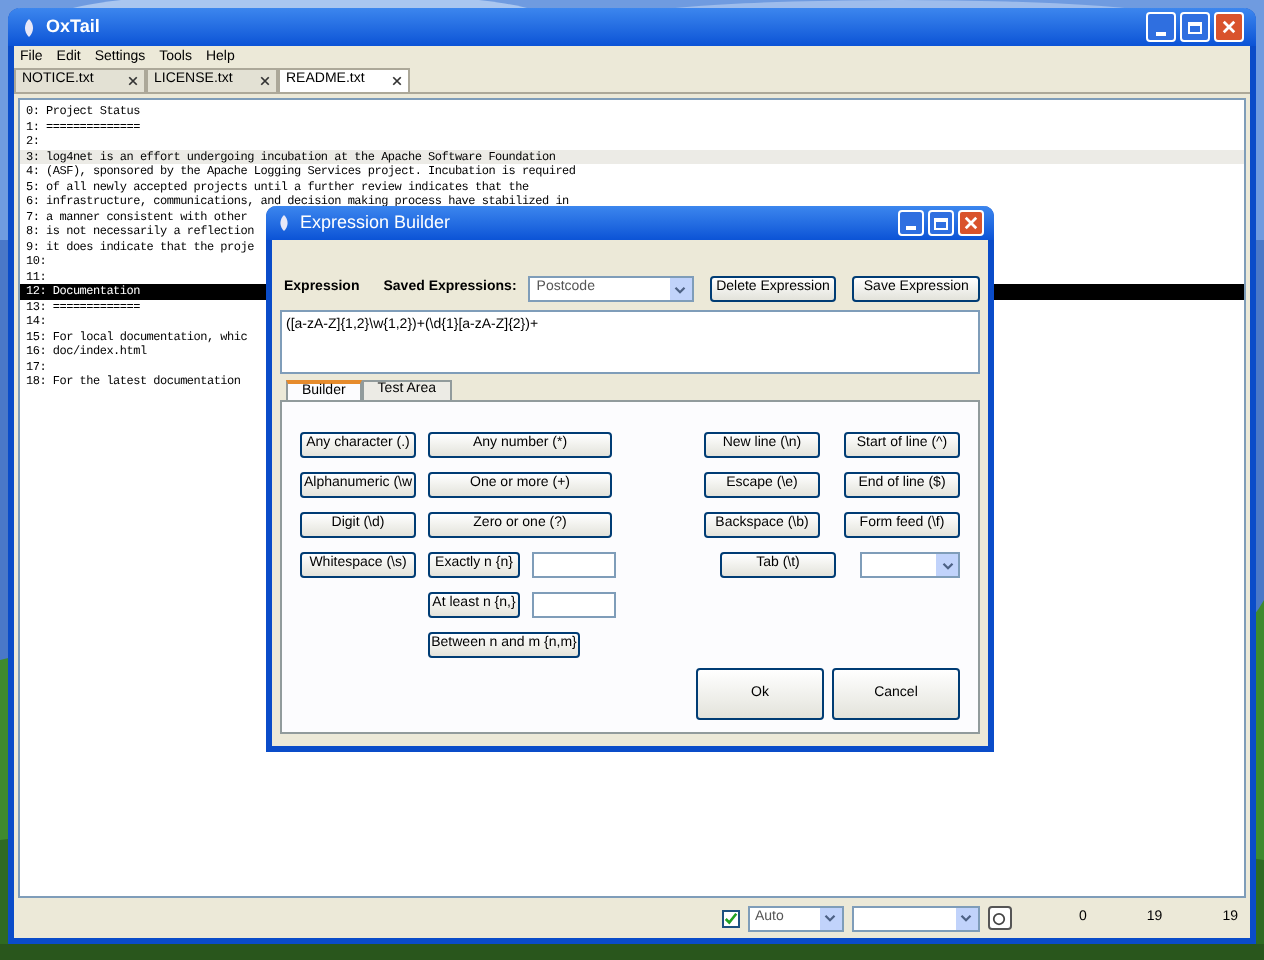 The image size is (1264, 960). Describe the element at coordinates (910, 565) in the screenshot. I see `dropdown` at that location.